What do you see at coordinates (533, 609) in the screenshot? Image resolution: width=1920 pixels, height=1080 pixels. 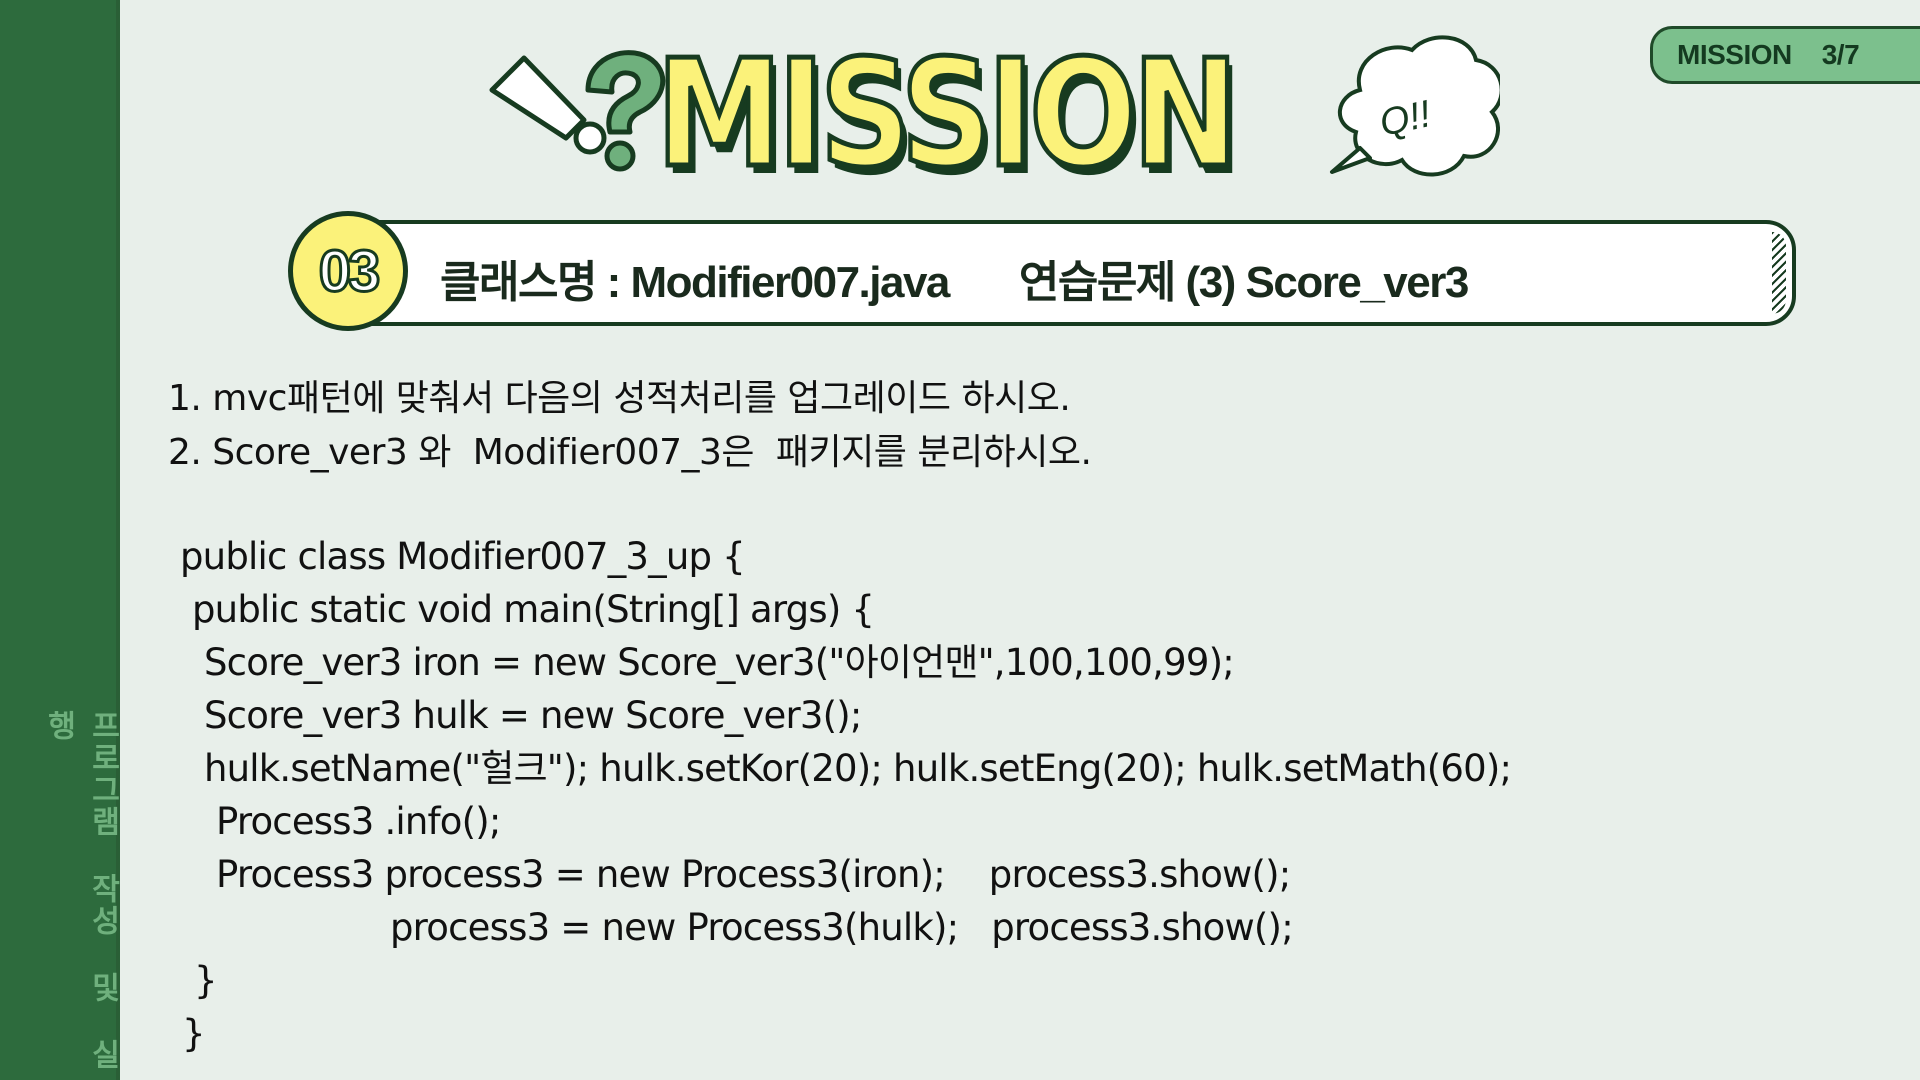 I see `code-line: public static void main(String[] args) {` at bounding box center [533, 609].